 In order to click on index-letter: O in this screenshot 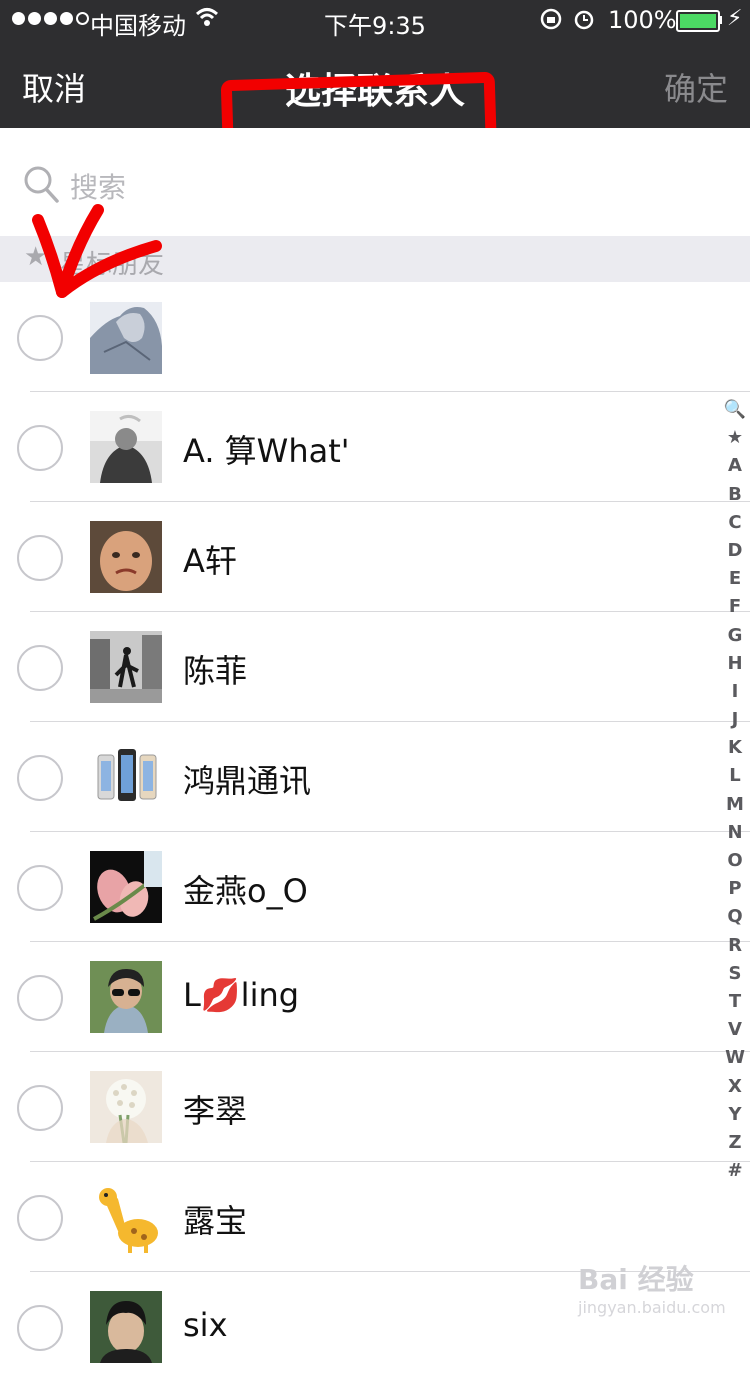, I will do `click(735, 861)`.